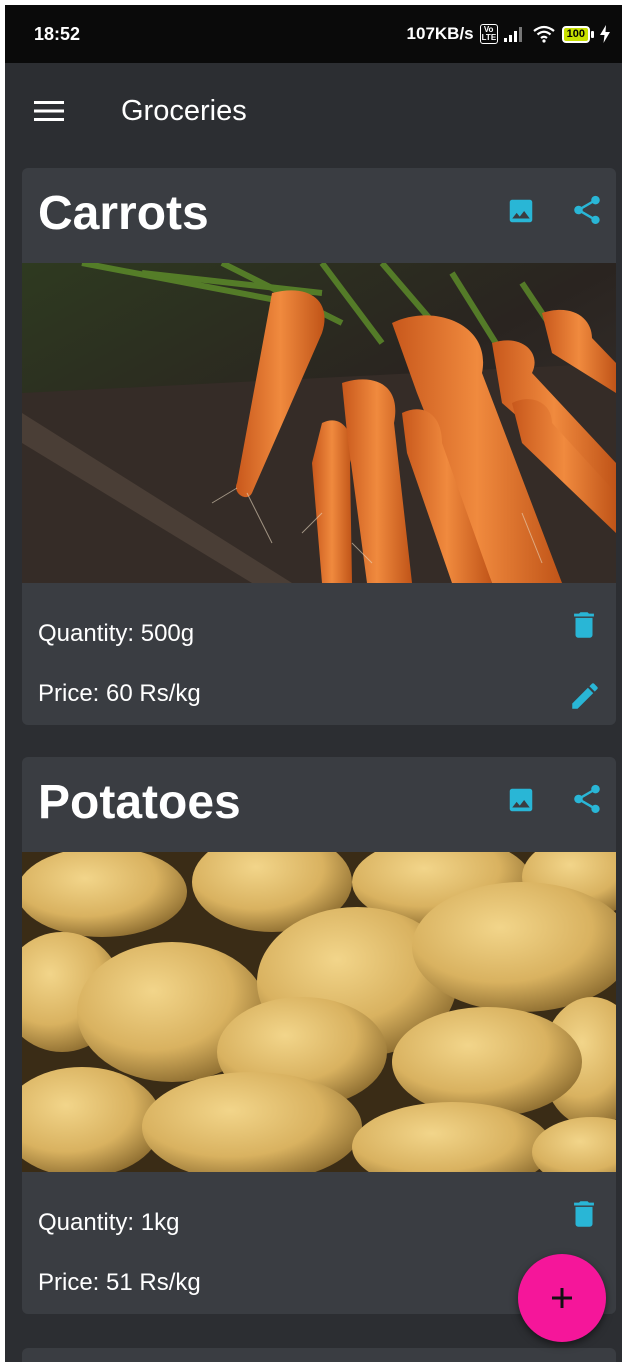  What do you see at coordinates (139, 802) in the screenshot?
I see `item-name: Potatoes` at bounding box center [139, 802].